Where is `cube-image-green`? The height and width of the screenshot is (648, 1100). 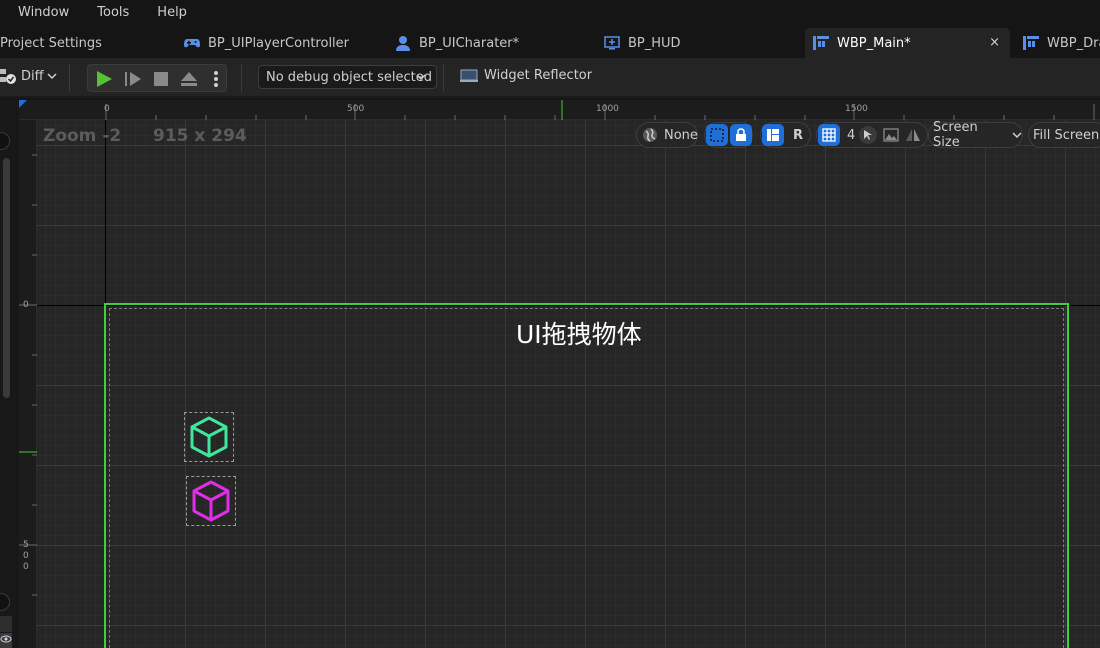
cube-image-green is located at coordinates (209, 437).